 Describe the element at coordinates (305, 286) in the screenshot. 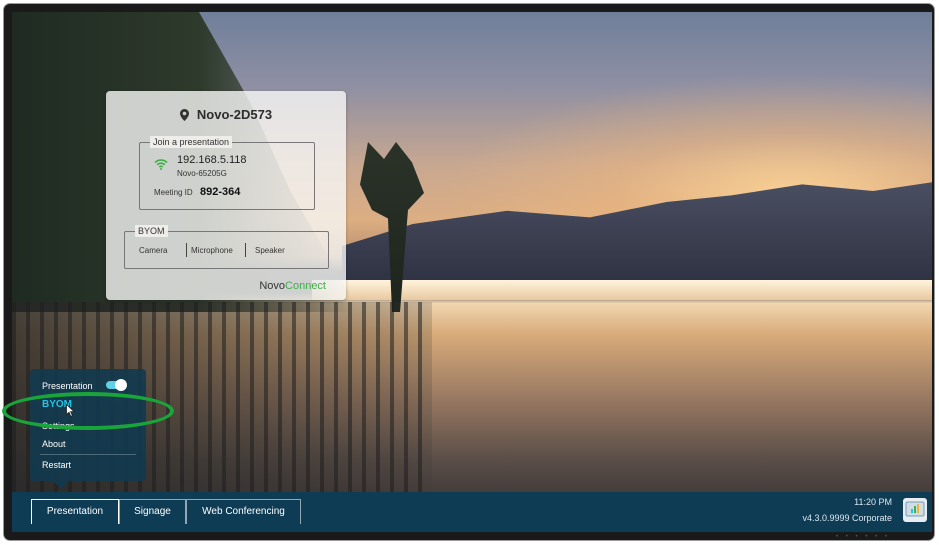

I see `brand-connect: Connect` at that location.